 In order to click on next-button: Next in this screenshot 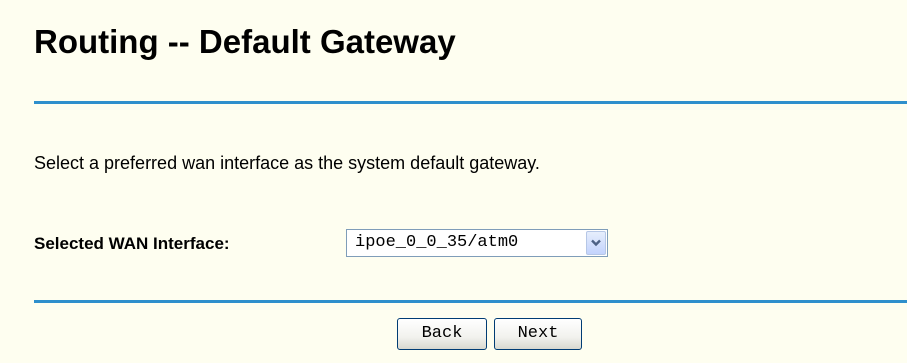, I will do `click(538, 334)`.